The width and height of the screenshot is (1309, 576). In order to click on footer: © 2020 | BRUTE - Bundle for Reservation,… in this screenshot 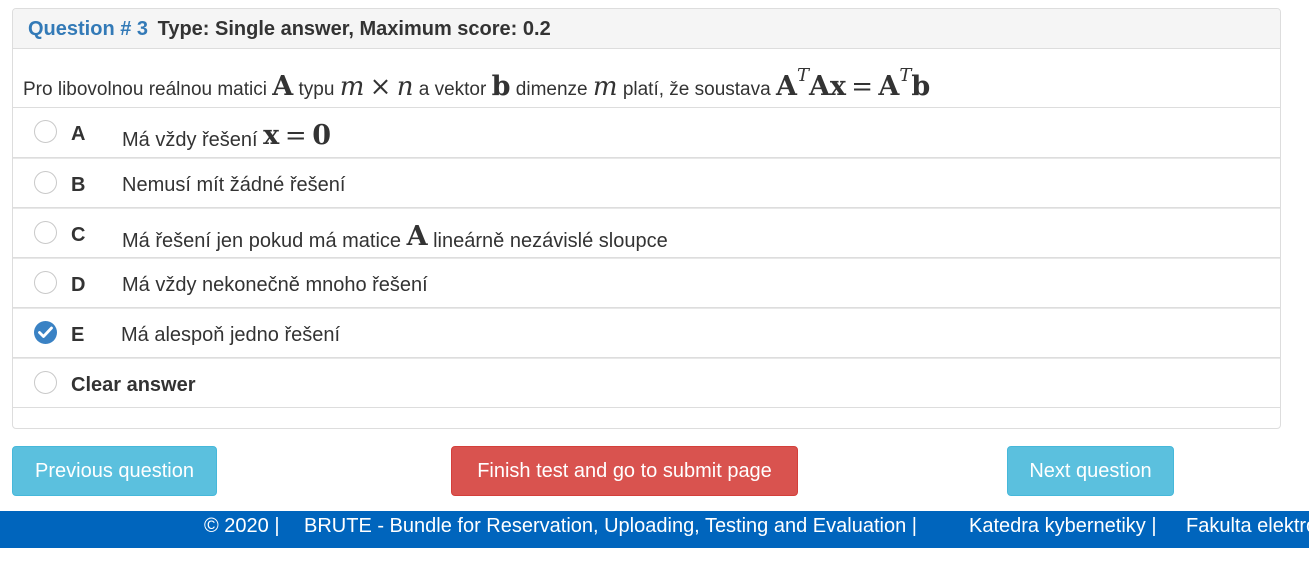, I will do `click(654, 529)`.